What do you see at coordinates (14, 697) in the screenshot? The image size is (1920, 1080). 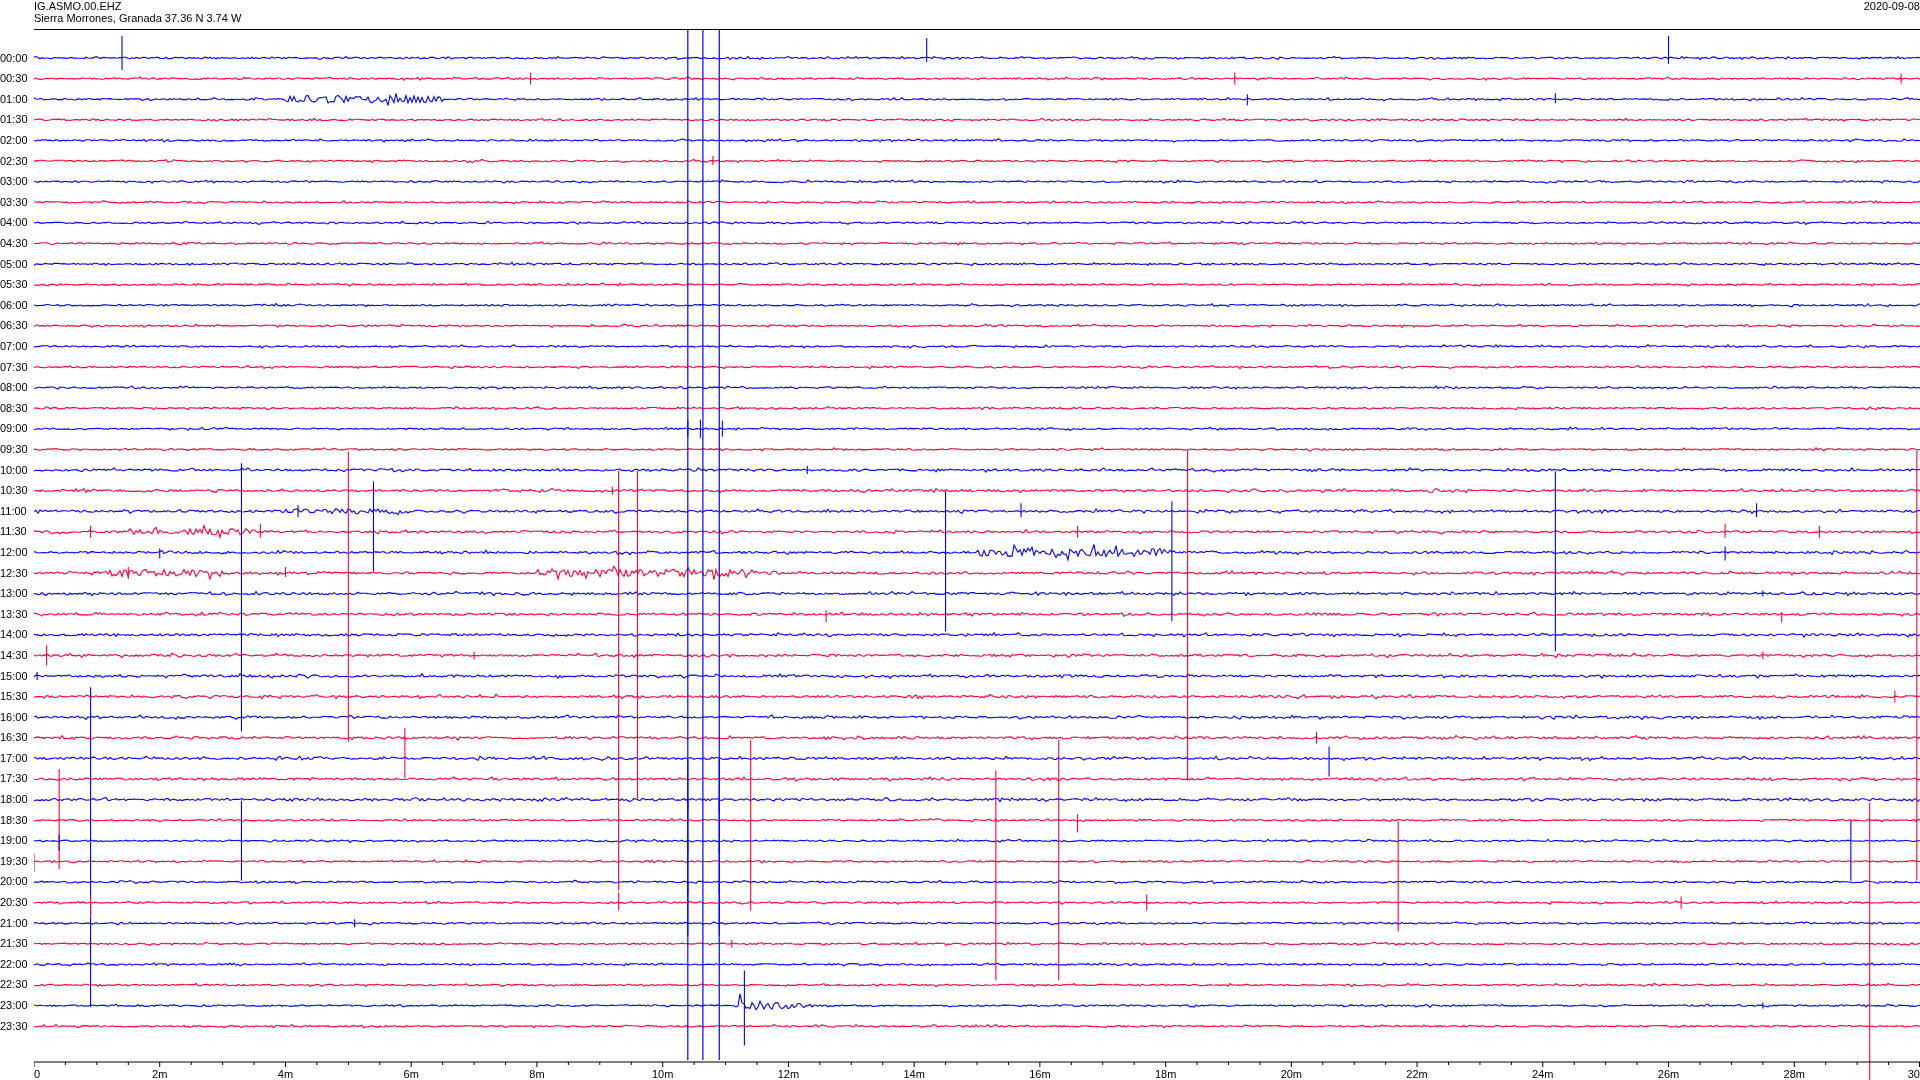 I see `time-label: 15:30` at bounding box center [14, 697].